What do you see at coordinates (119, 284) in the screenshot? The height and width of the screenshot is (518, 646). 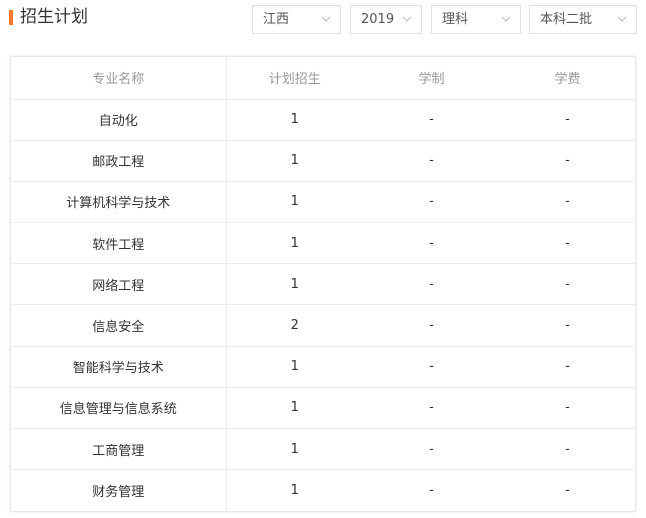 I see `major-name-cell: 网络工程` at bounding box center [119, 284].